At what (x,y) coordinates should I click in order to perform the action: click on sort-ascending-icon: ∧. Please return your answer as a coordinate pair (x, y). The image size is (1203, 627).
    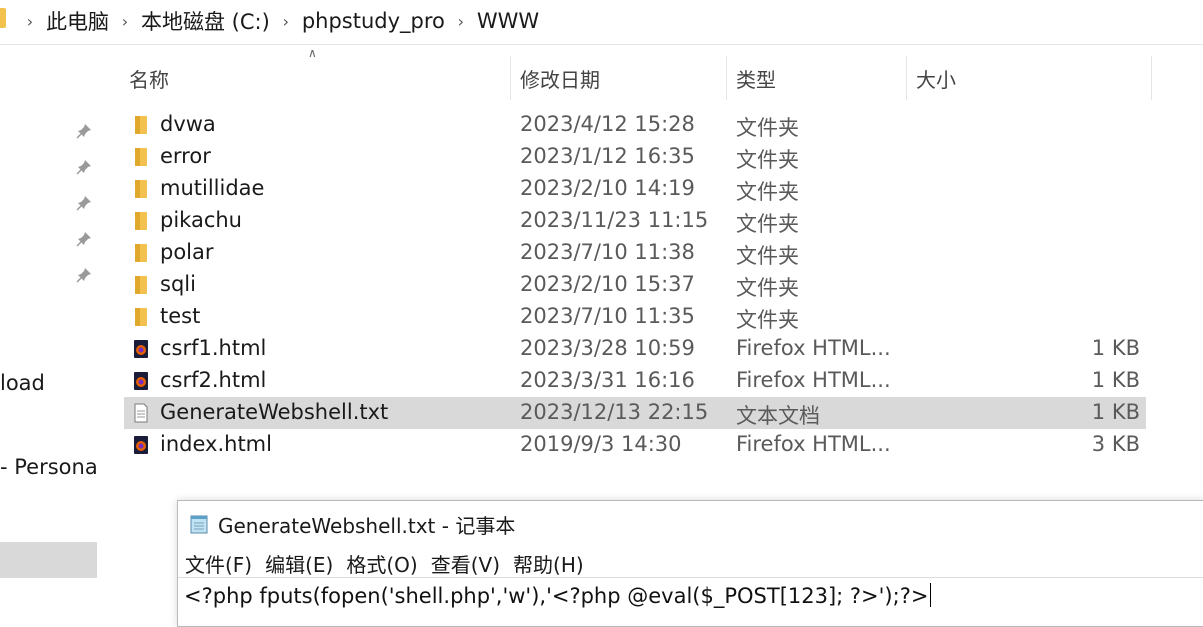
    Looking at the image, I should click on (312, 53).